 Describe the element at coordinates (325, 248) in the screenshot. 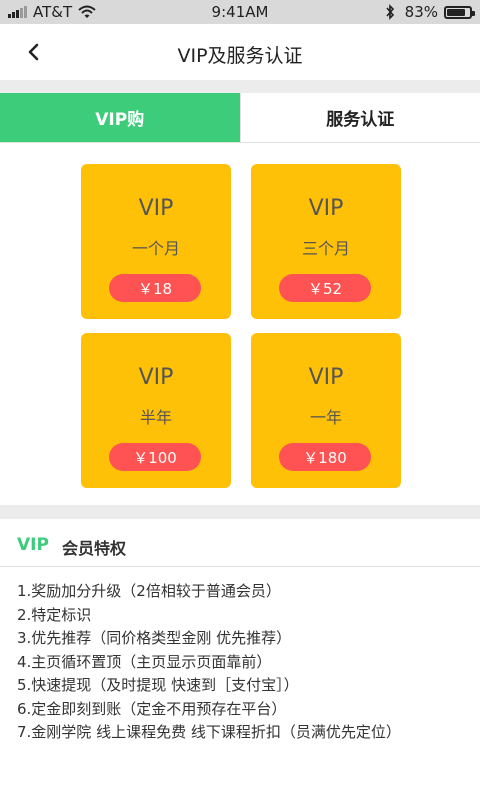

I see `plan-period: 三个月` at that location.